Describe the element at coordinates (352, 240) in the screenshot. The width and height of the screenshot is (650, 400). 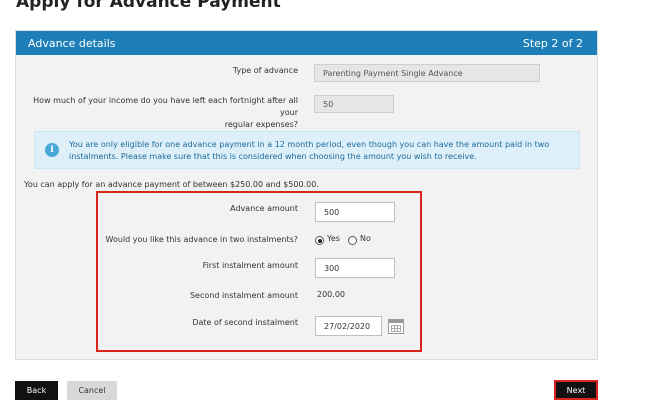
I see `two-instalments-no-radio` at that location.